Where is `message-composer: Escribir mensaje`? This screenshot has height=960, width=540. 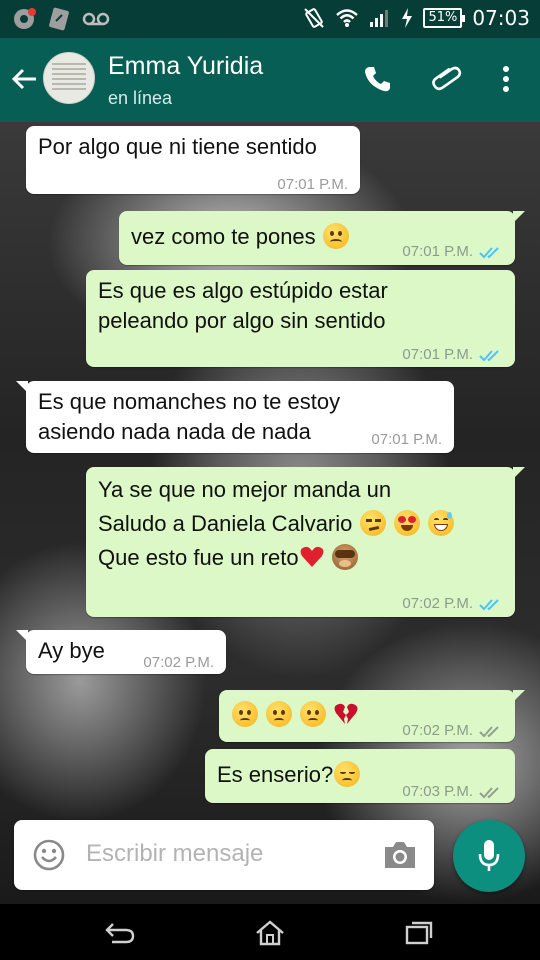 message-composer: Escribir mensaje is located at coordinates (224, 855).